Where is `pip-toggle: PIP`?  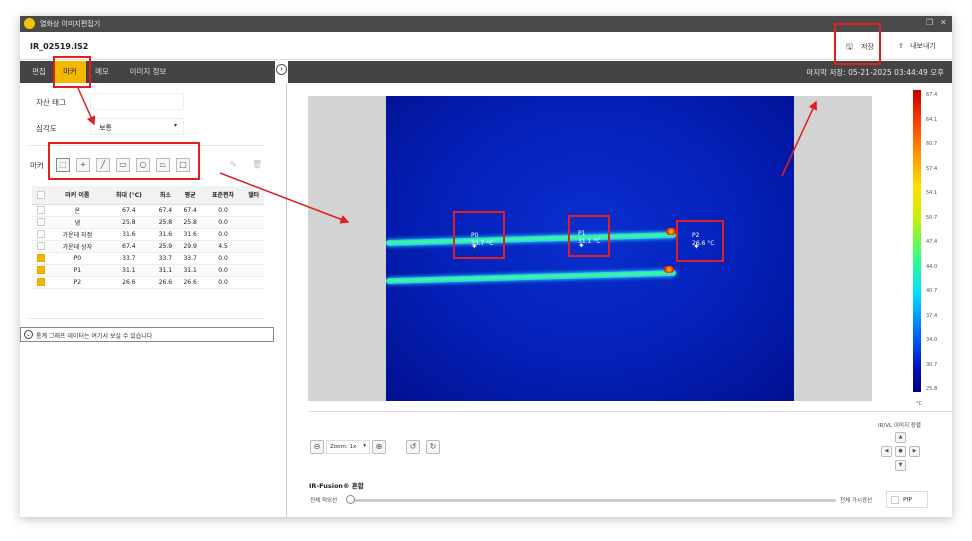 pip-toggle: PIP is located at coordinates (907, 499).